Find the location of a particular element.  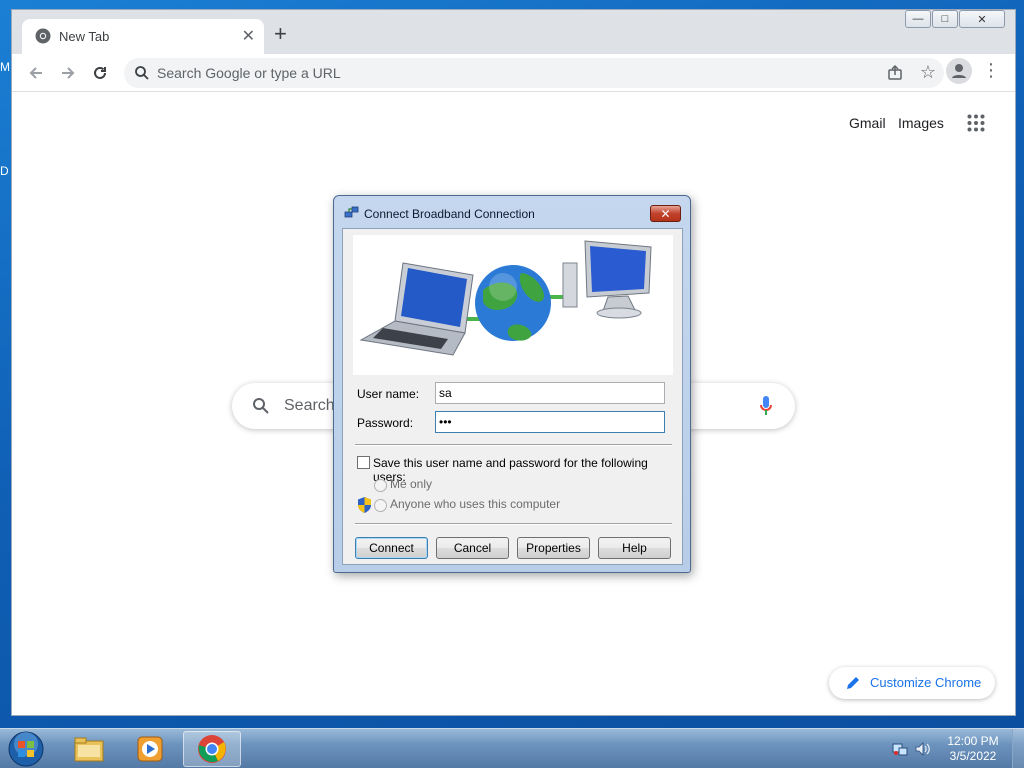

gmail-link: Gmail is located at coordinates (867, 123).